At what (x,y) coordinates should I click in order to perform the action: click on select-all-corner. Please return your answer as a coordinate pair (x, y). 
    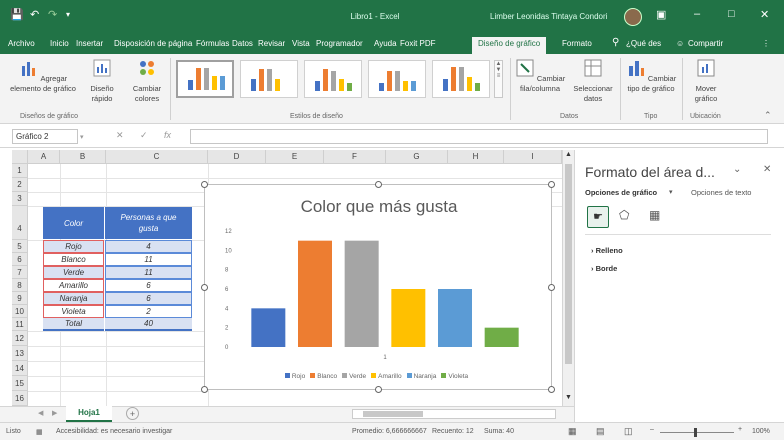
    Looking at the image, I should click on (20, 157).